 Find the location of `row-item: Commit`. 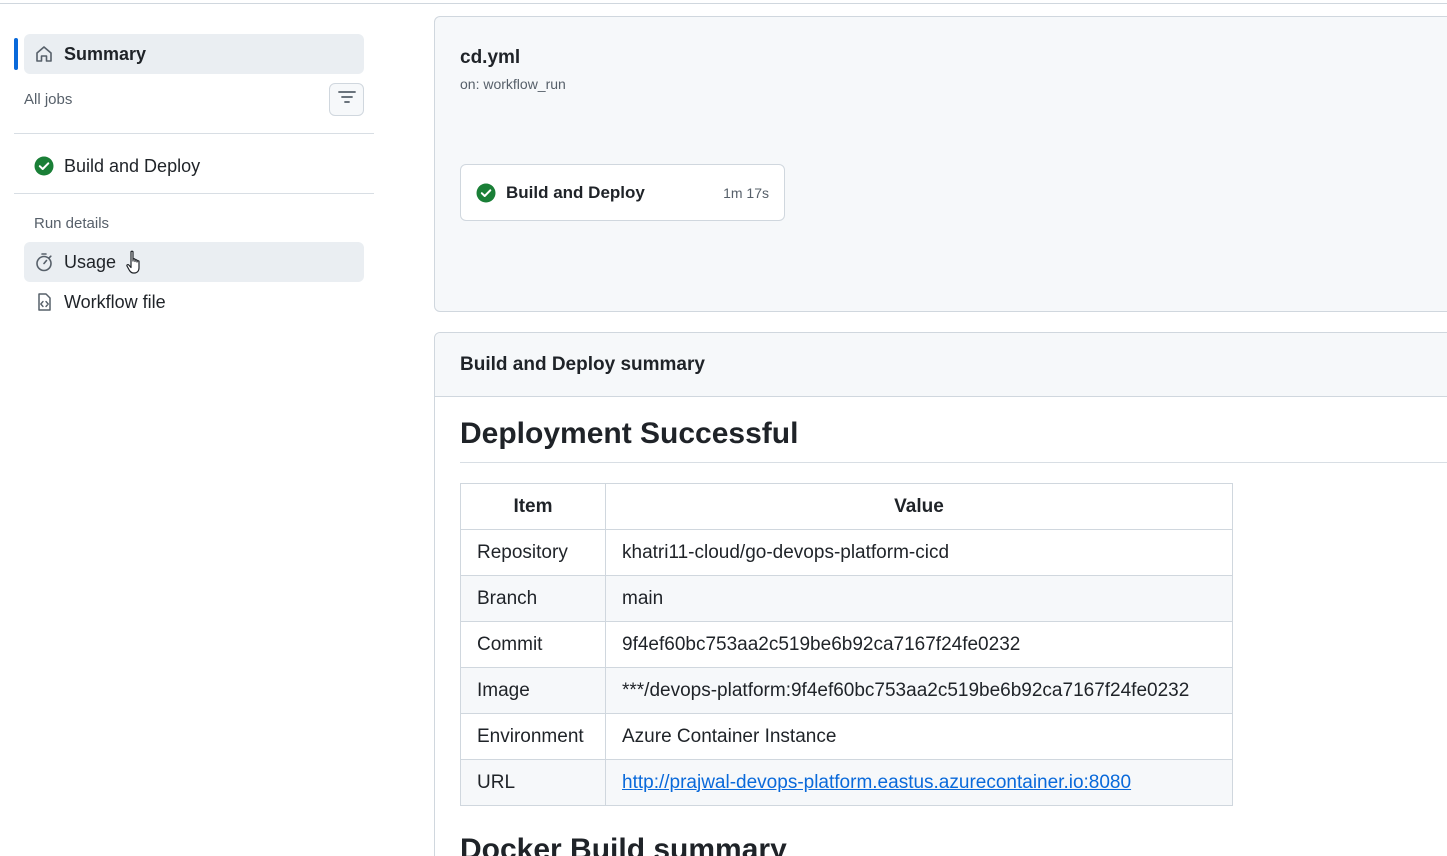

row-item: Commit is located at coordinates (533, 644).